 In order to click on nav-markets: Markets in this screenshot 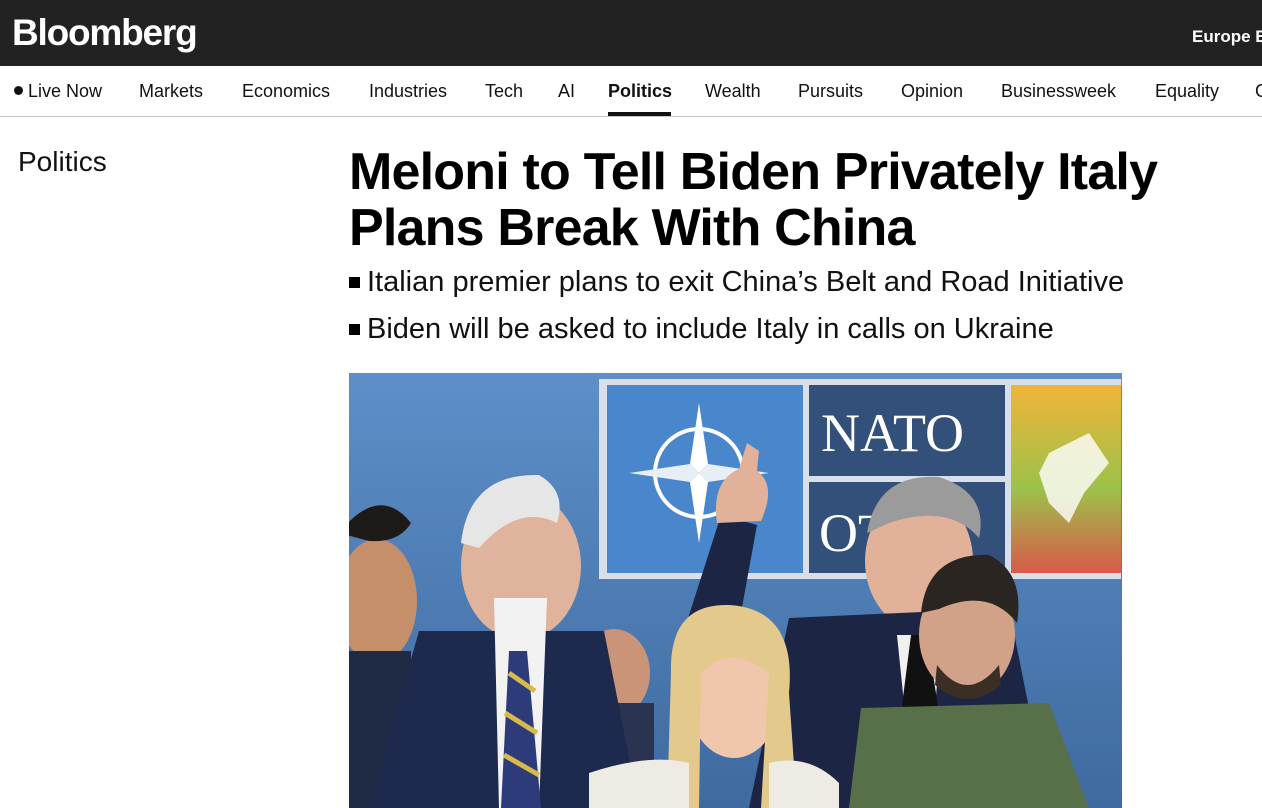, I will do `click(171, 91)`.